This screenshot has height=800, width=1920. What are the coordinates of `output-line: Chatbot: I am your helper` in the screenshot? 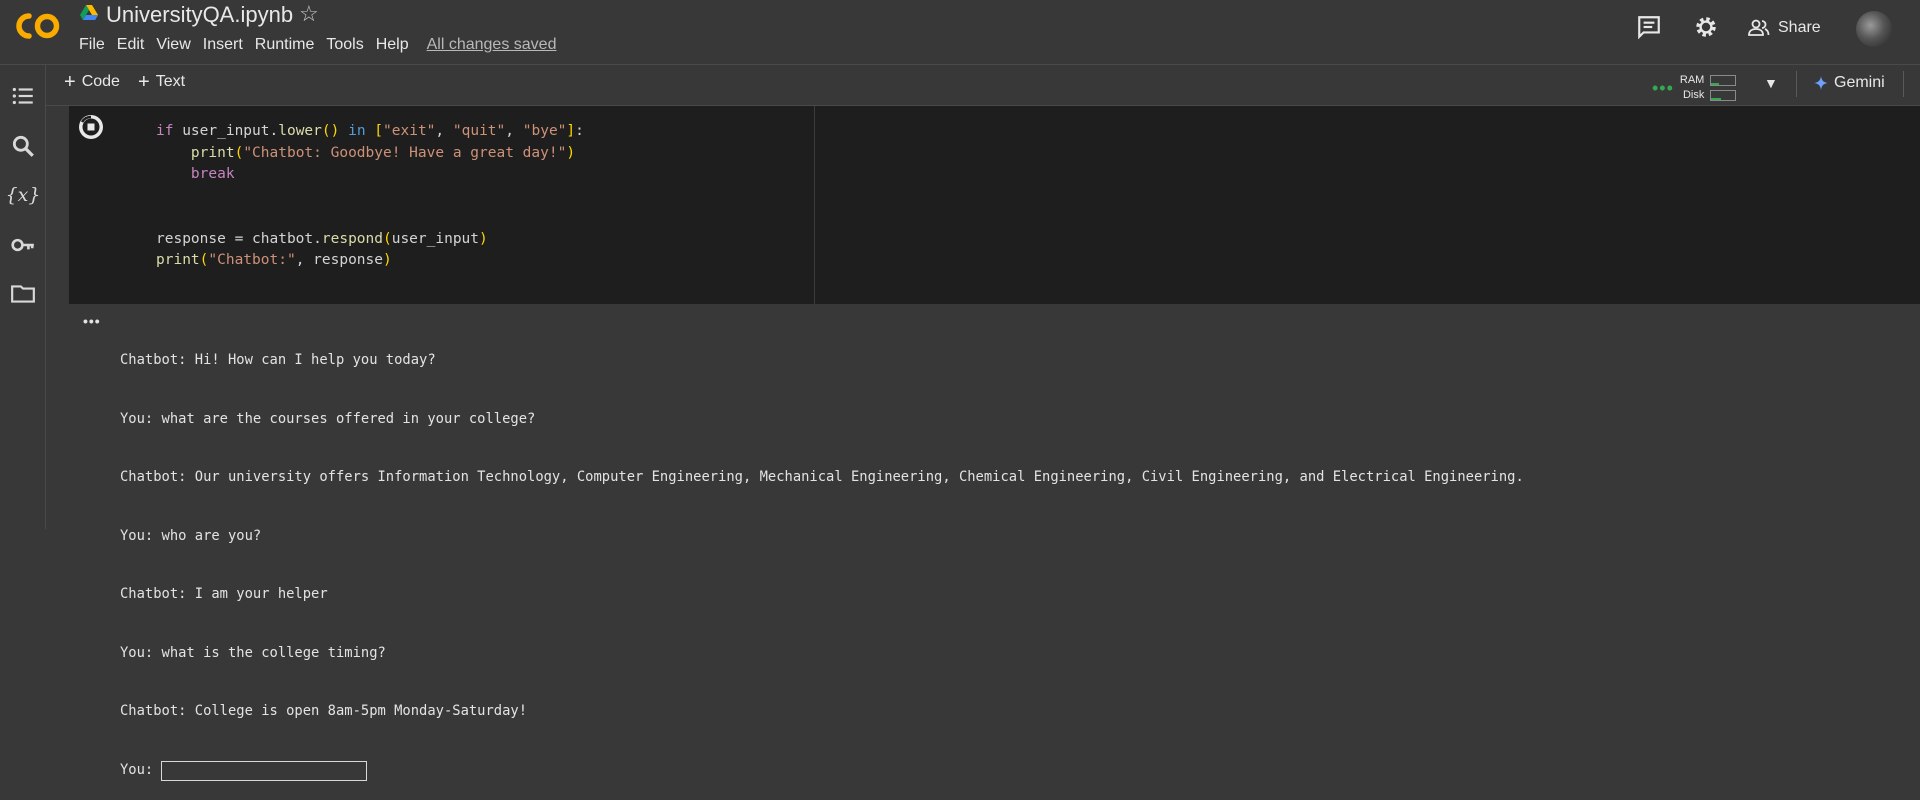 It's located at (224, 594).